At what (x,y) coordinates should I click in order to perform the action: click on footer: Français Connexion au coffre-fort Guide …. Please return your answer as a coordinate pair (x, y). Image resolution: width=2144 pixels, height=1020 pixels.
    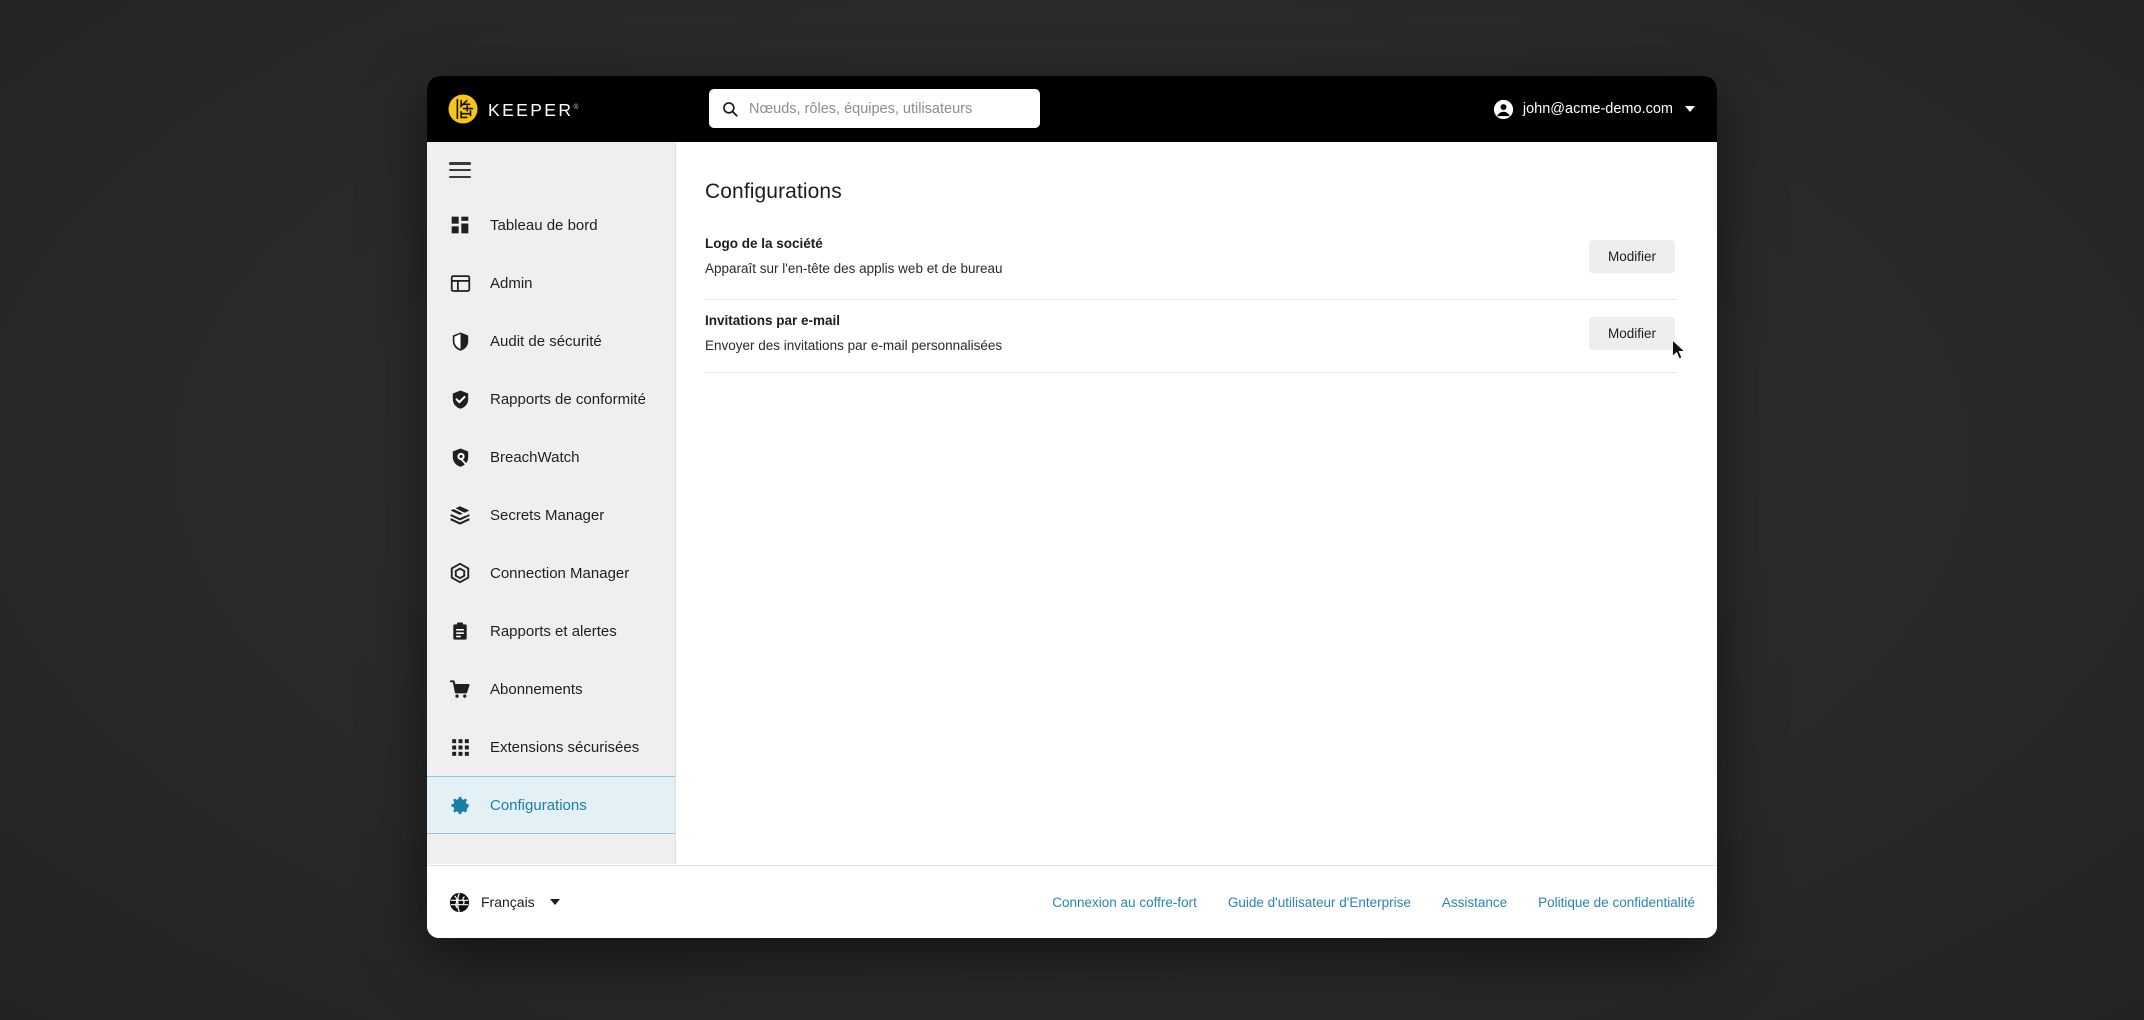
    Looking at the image, I should click on (1072, 901).